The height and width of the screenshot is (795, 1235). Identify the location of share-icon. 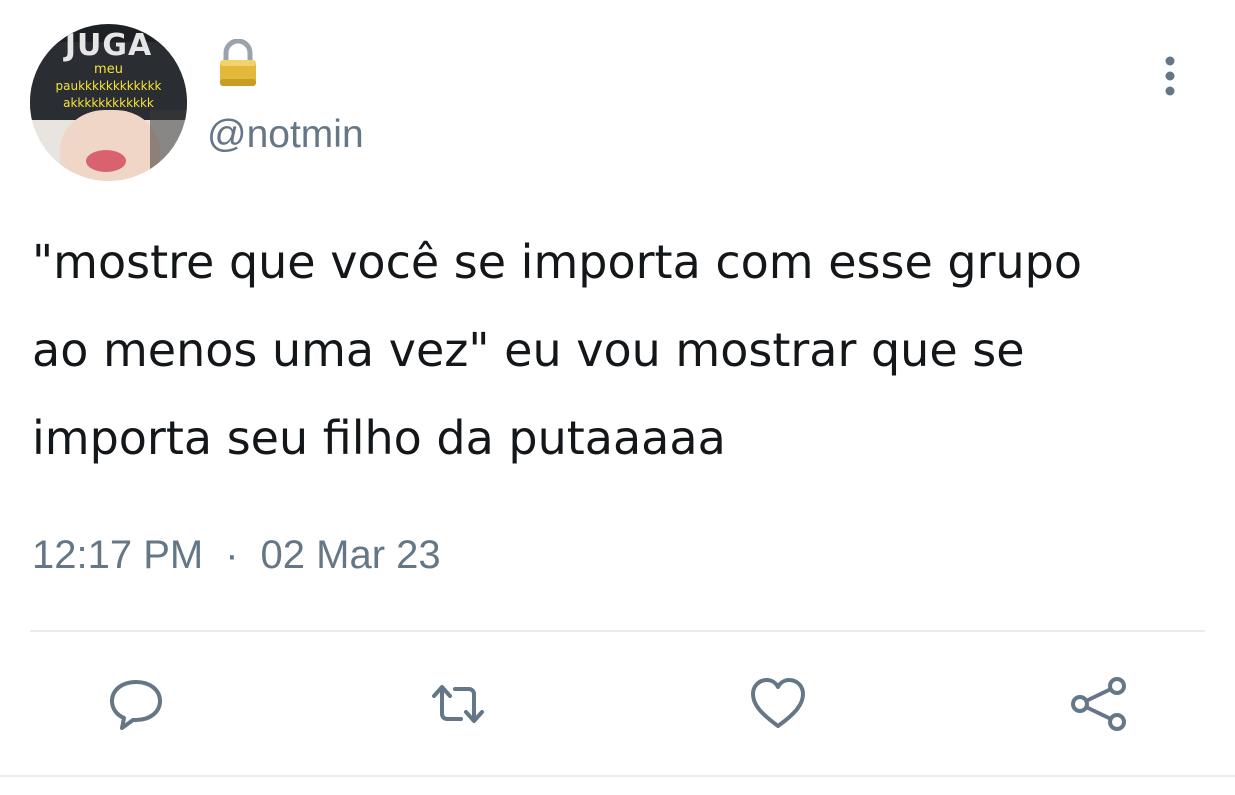
(1098, 704).